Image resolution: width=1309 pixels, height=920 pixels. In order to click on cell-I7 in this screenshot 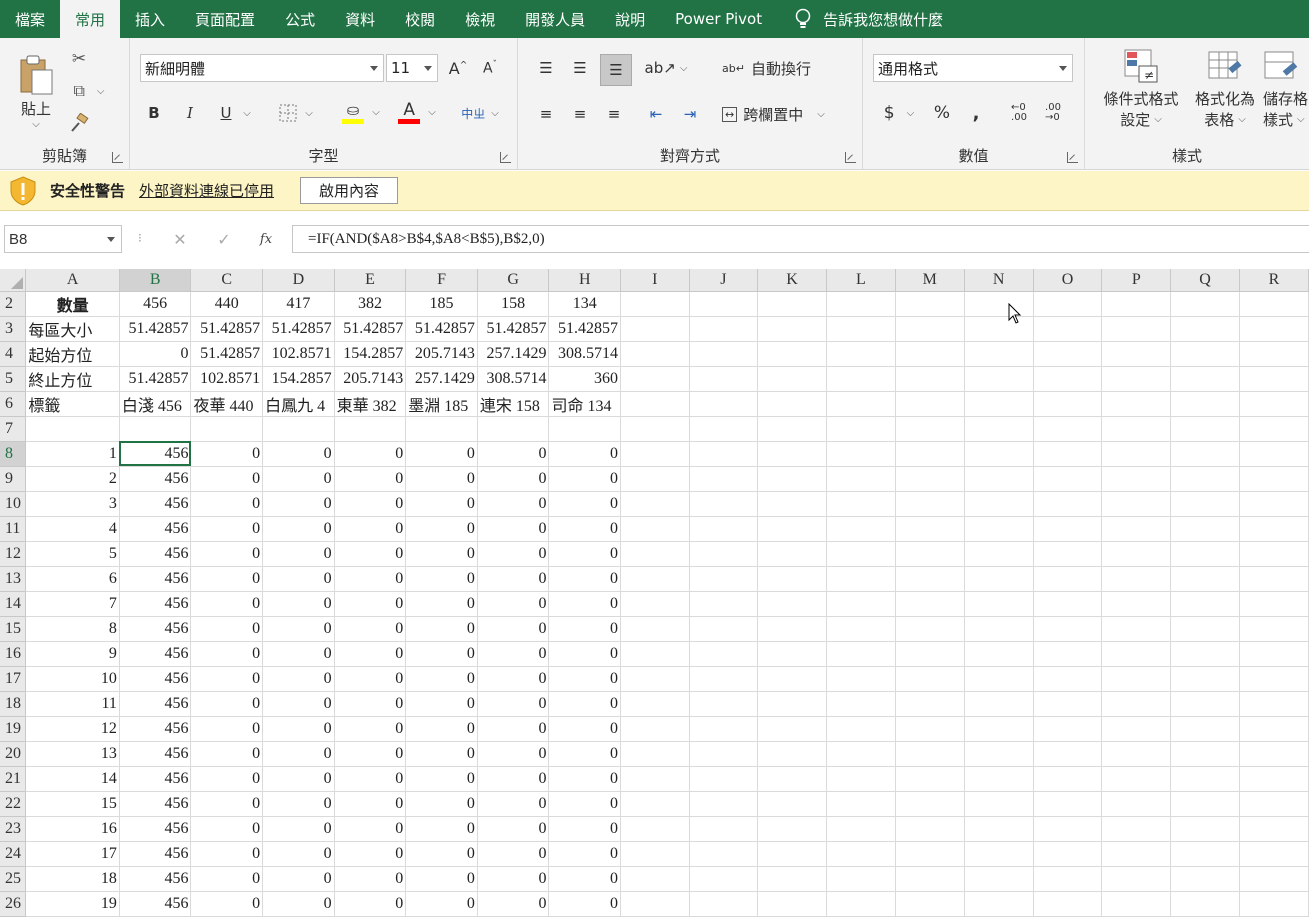, I will do `click(655, 429)`.